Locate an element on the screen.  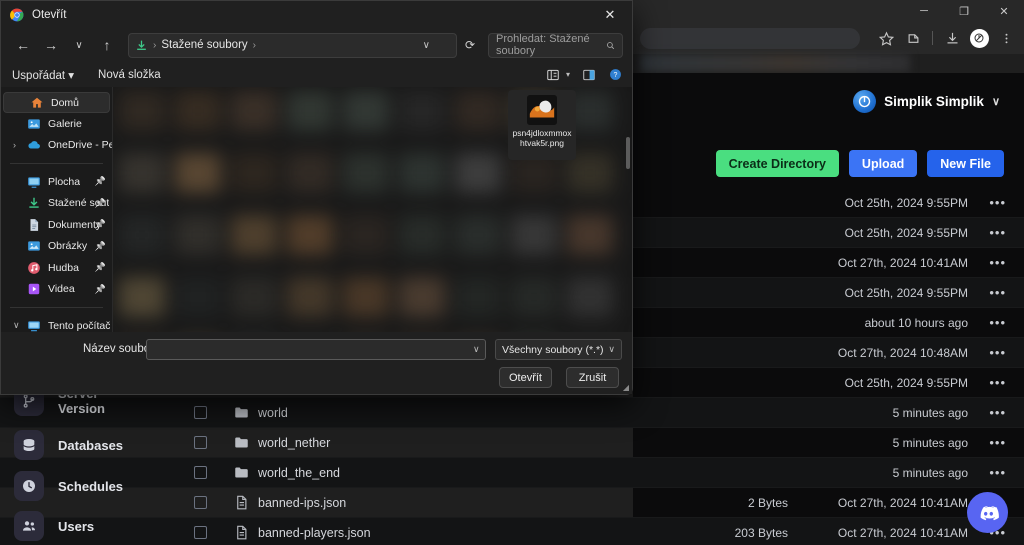
organize-menu: Uspořádat ▾ is located at coordinates (43, 75).